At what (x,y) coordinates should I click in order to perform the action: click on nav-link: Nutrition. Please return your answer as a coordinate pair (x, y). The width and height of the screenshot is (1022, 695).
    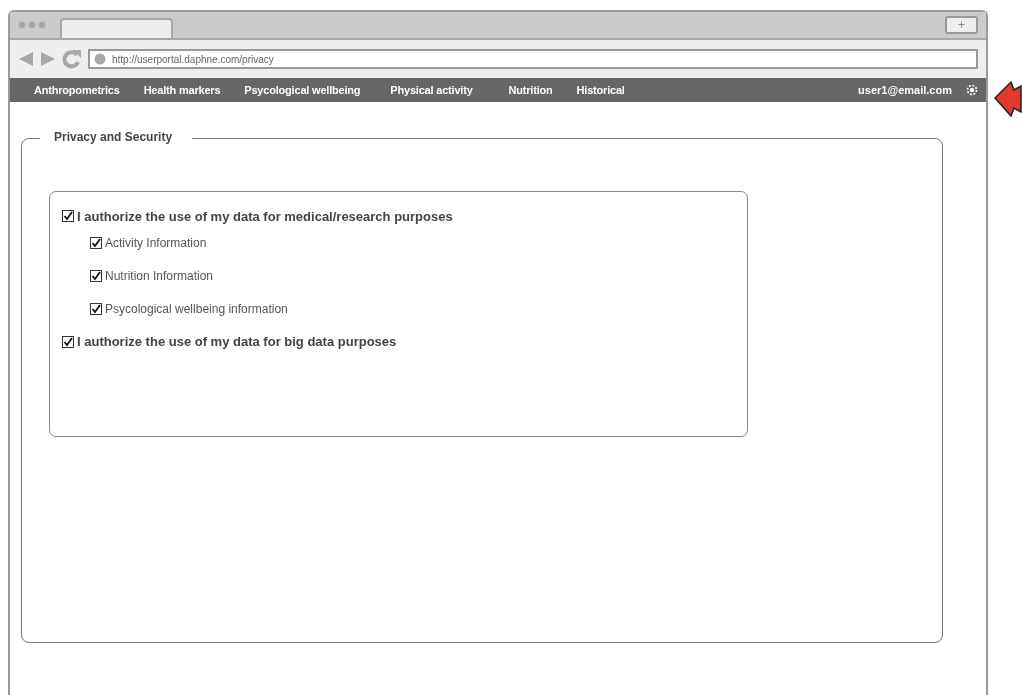
    Looking at the image, I should click on (530, 90).